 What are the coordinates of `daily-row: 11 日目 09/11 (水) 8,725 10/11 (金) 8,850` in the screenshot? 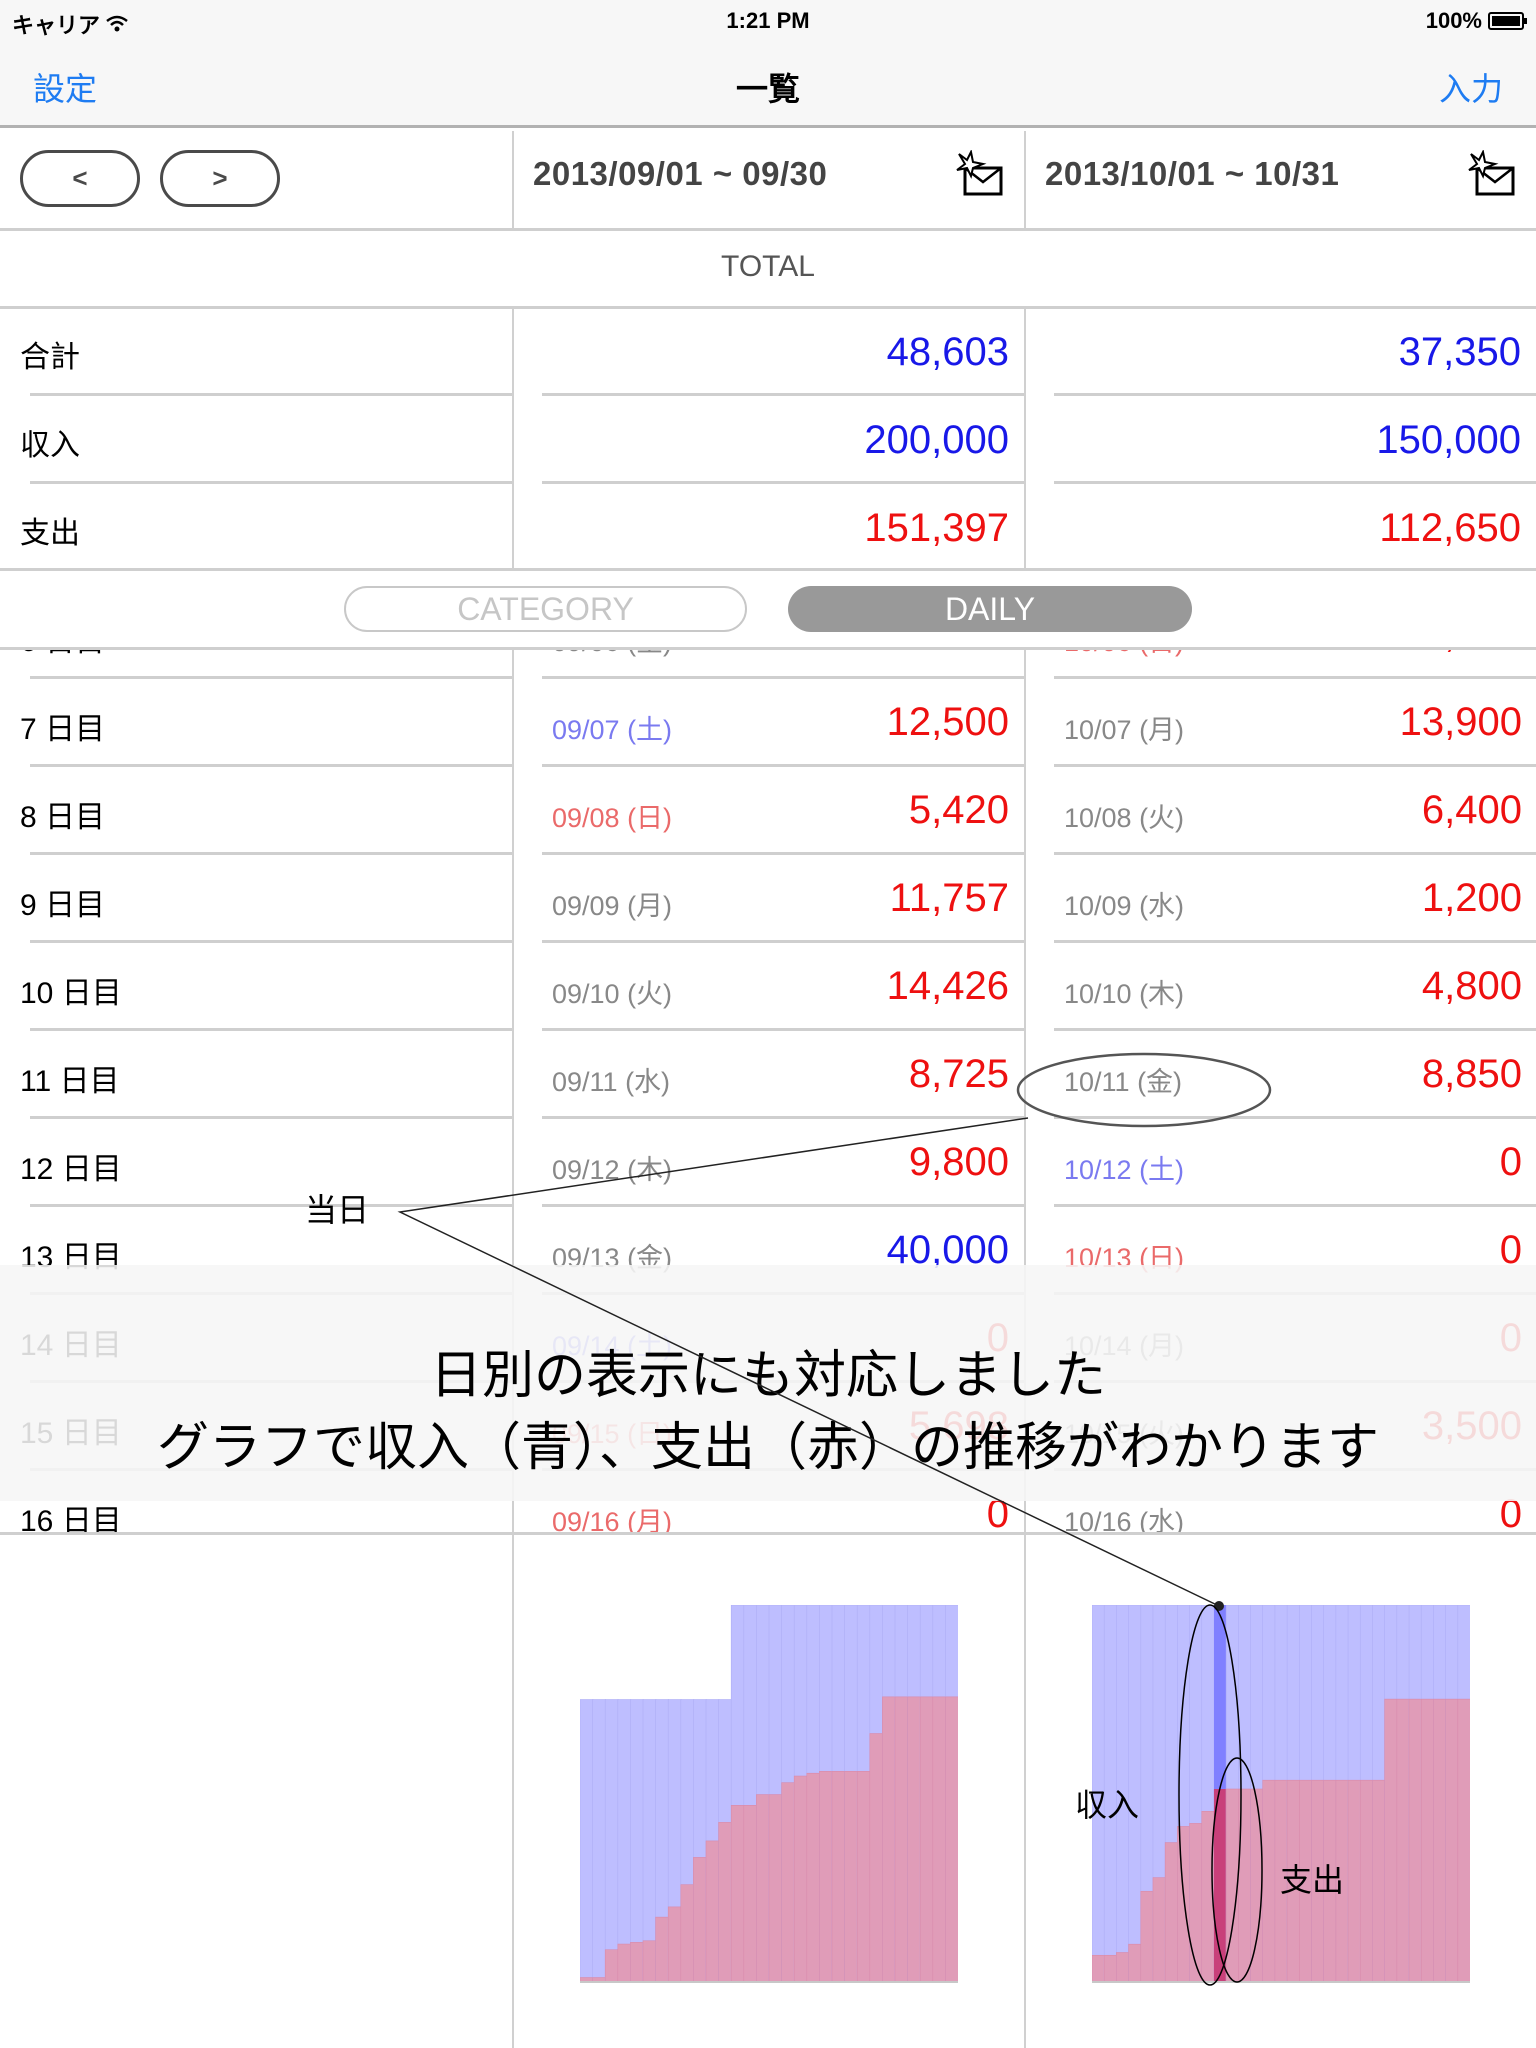 It's located at (768, 1074).